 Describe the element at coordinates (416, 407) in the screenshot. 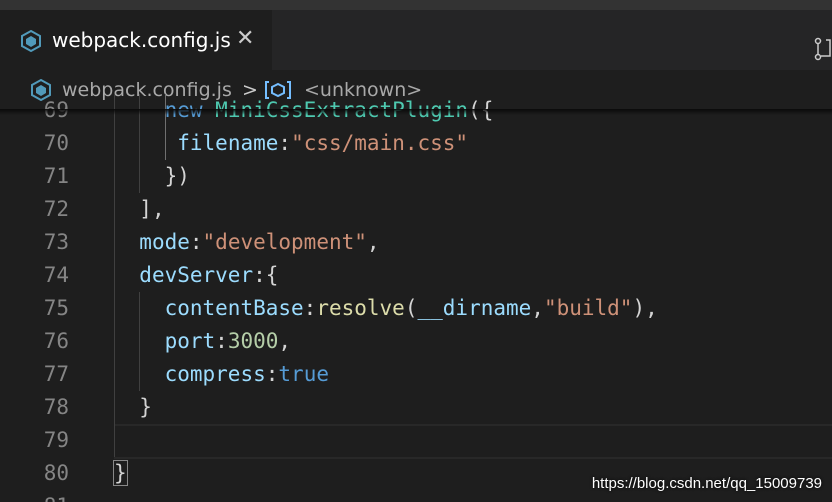

I see `code-line: 78}` at that location.